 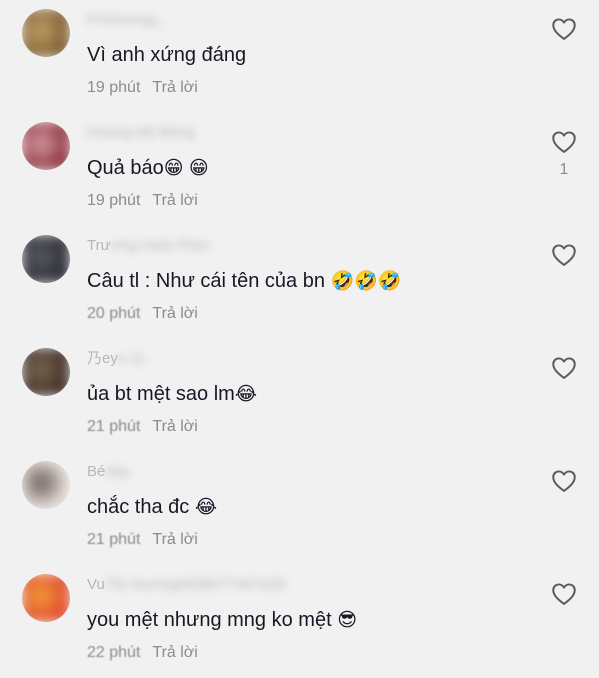 I want to click on username: Bédạy, so click(x=108, y=472).